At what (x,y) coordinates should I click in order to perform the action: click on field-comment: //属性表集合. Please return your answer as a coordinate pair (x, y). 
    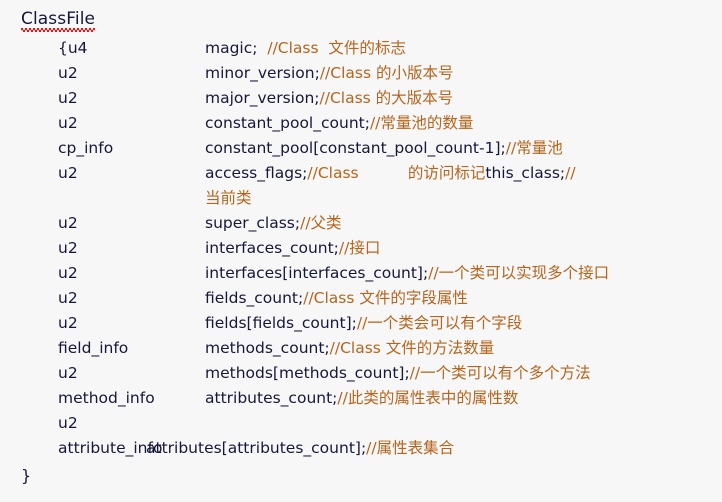
    Looking at the image, I should click on (410, 448).